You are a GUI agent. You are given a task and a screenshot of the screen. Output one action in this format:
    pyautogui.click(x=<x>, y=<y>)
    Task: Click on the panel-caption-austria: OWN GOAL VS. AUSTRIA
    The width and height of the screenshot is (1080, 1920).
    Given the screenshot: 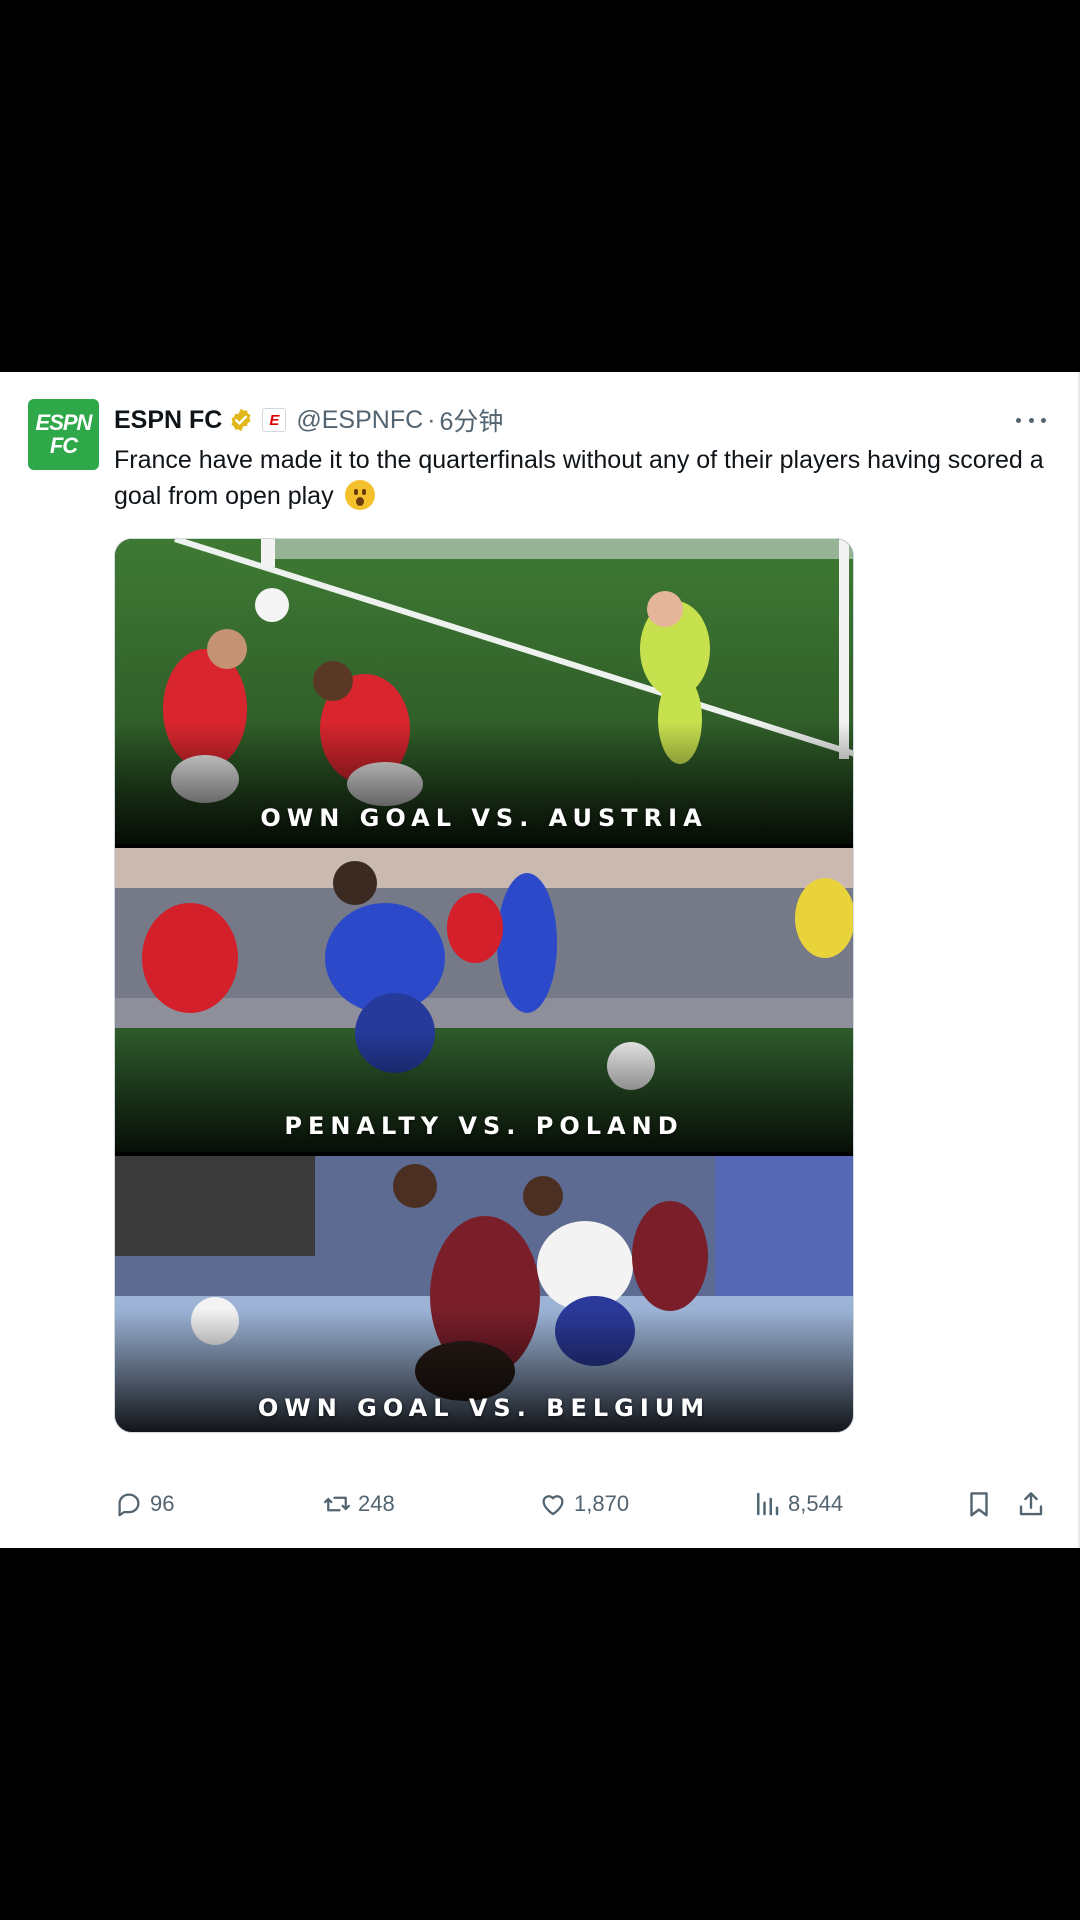 What is the action you would take?
    pyautogui.click(x=484, y=818)
    